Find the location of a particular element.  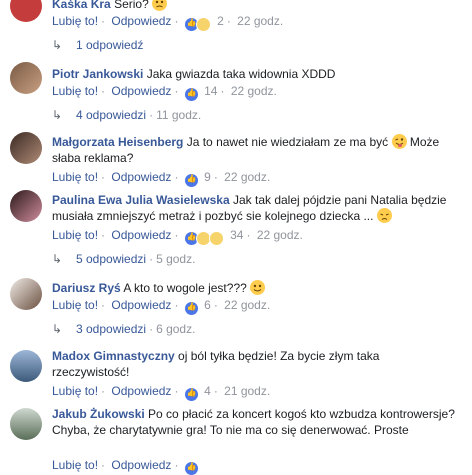

comment-meta: Lubię to!· Odpowiedz· 9· 22 godz. is located at coordinates (161, 179).